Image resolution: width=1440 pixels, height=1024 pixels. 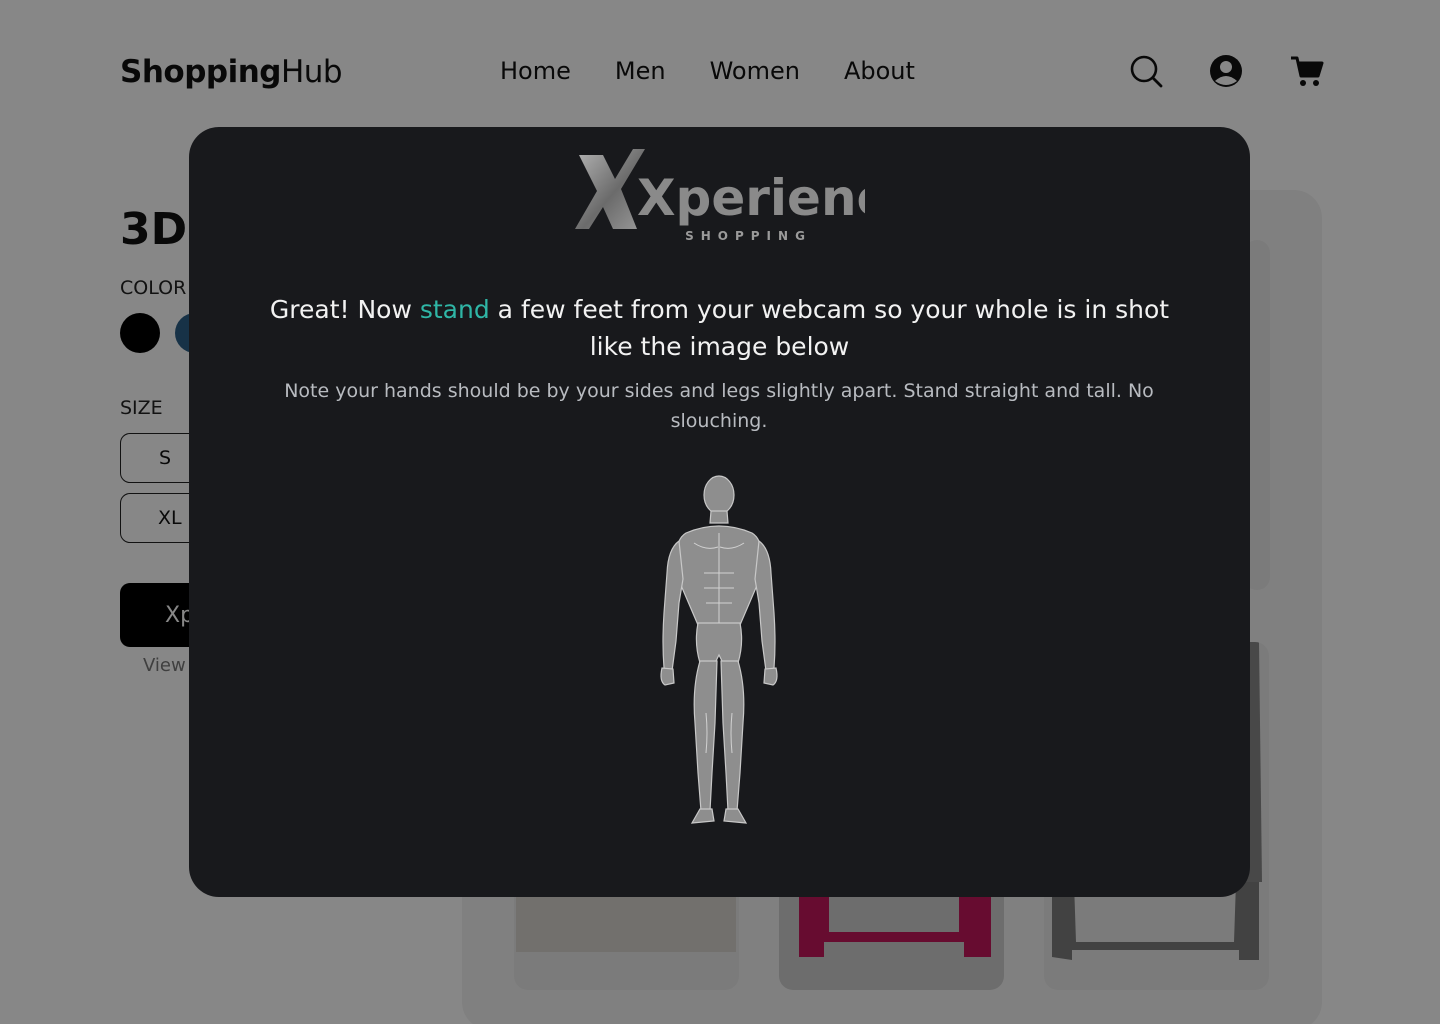 What do you see at coordinates (454, 309) in the screenshot?
I see `headline-highlight: stand` at bounding box center [454, 309].